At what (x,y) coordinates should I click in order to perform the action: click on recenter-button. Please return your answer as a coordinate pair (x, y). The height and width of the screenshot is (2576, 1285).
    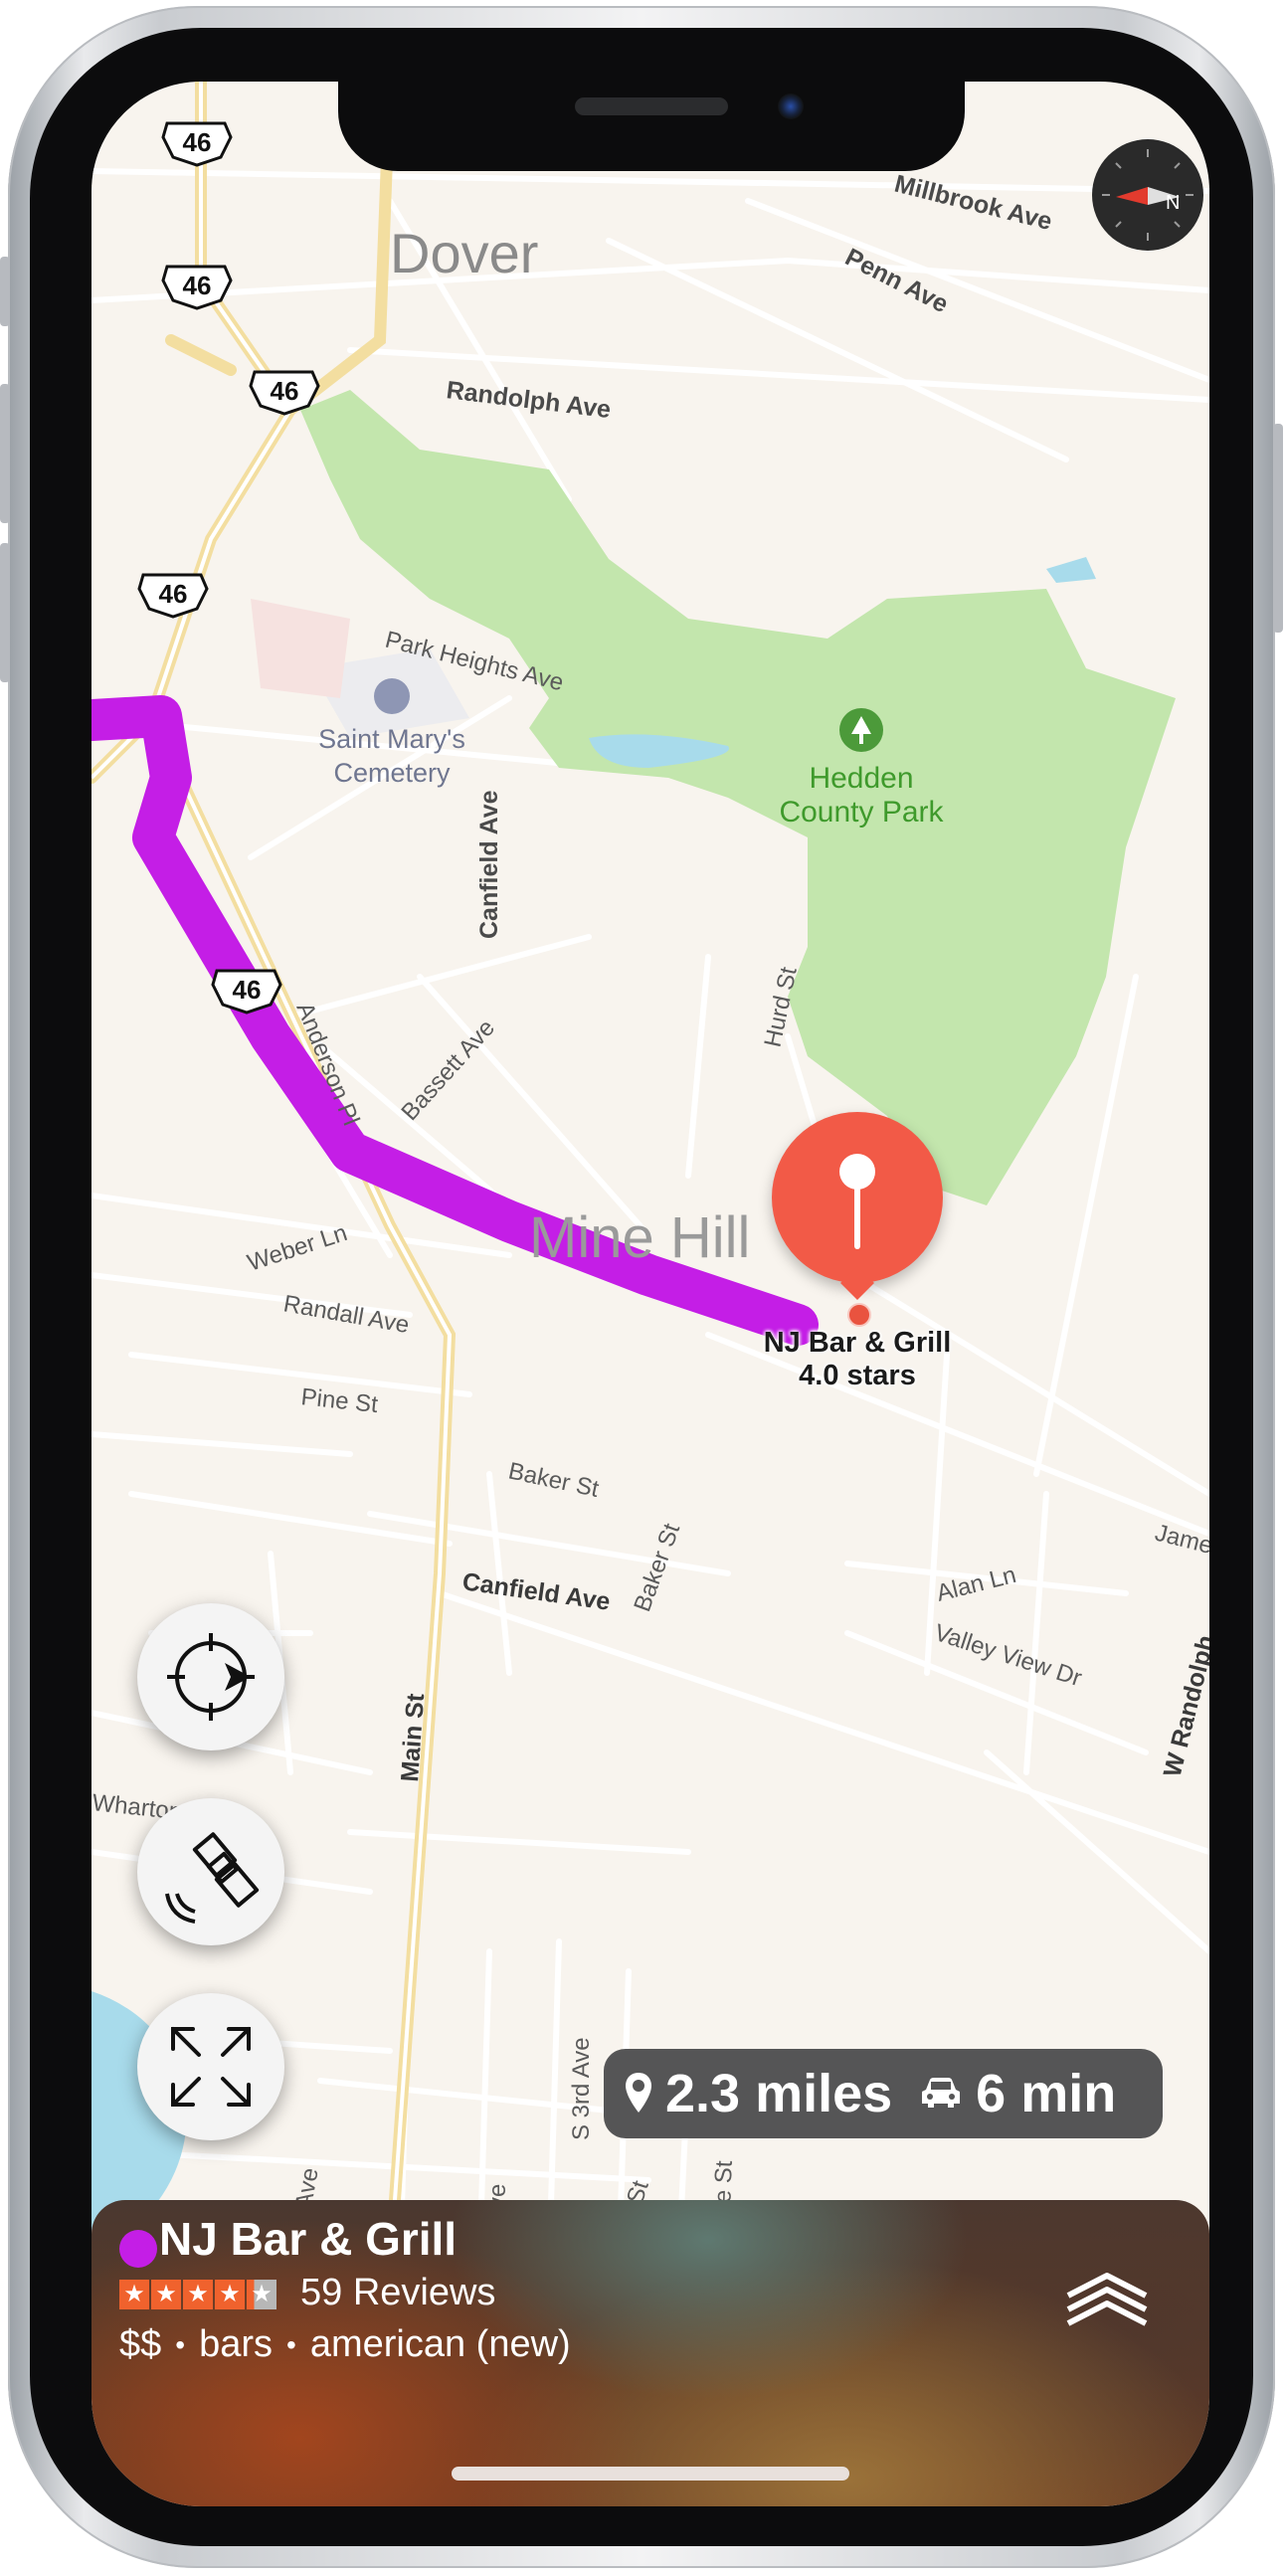
    Looking at the image, I should click on (211, 1676).